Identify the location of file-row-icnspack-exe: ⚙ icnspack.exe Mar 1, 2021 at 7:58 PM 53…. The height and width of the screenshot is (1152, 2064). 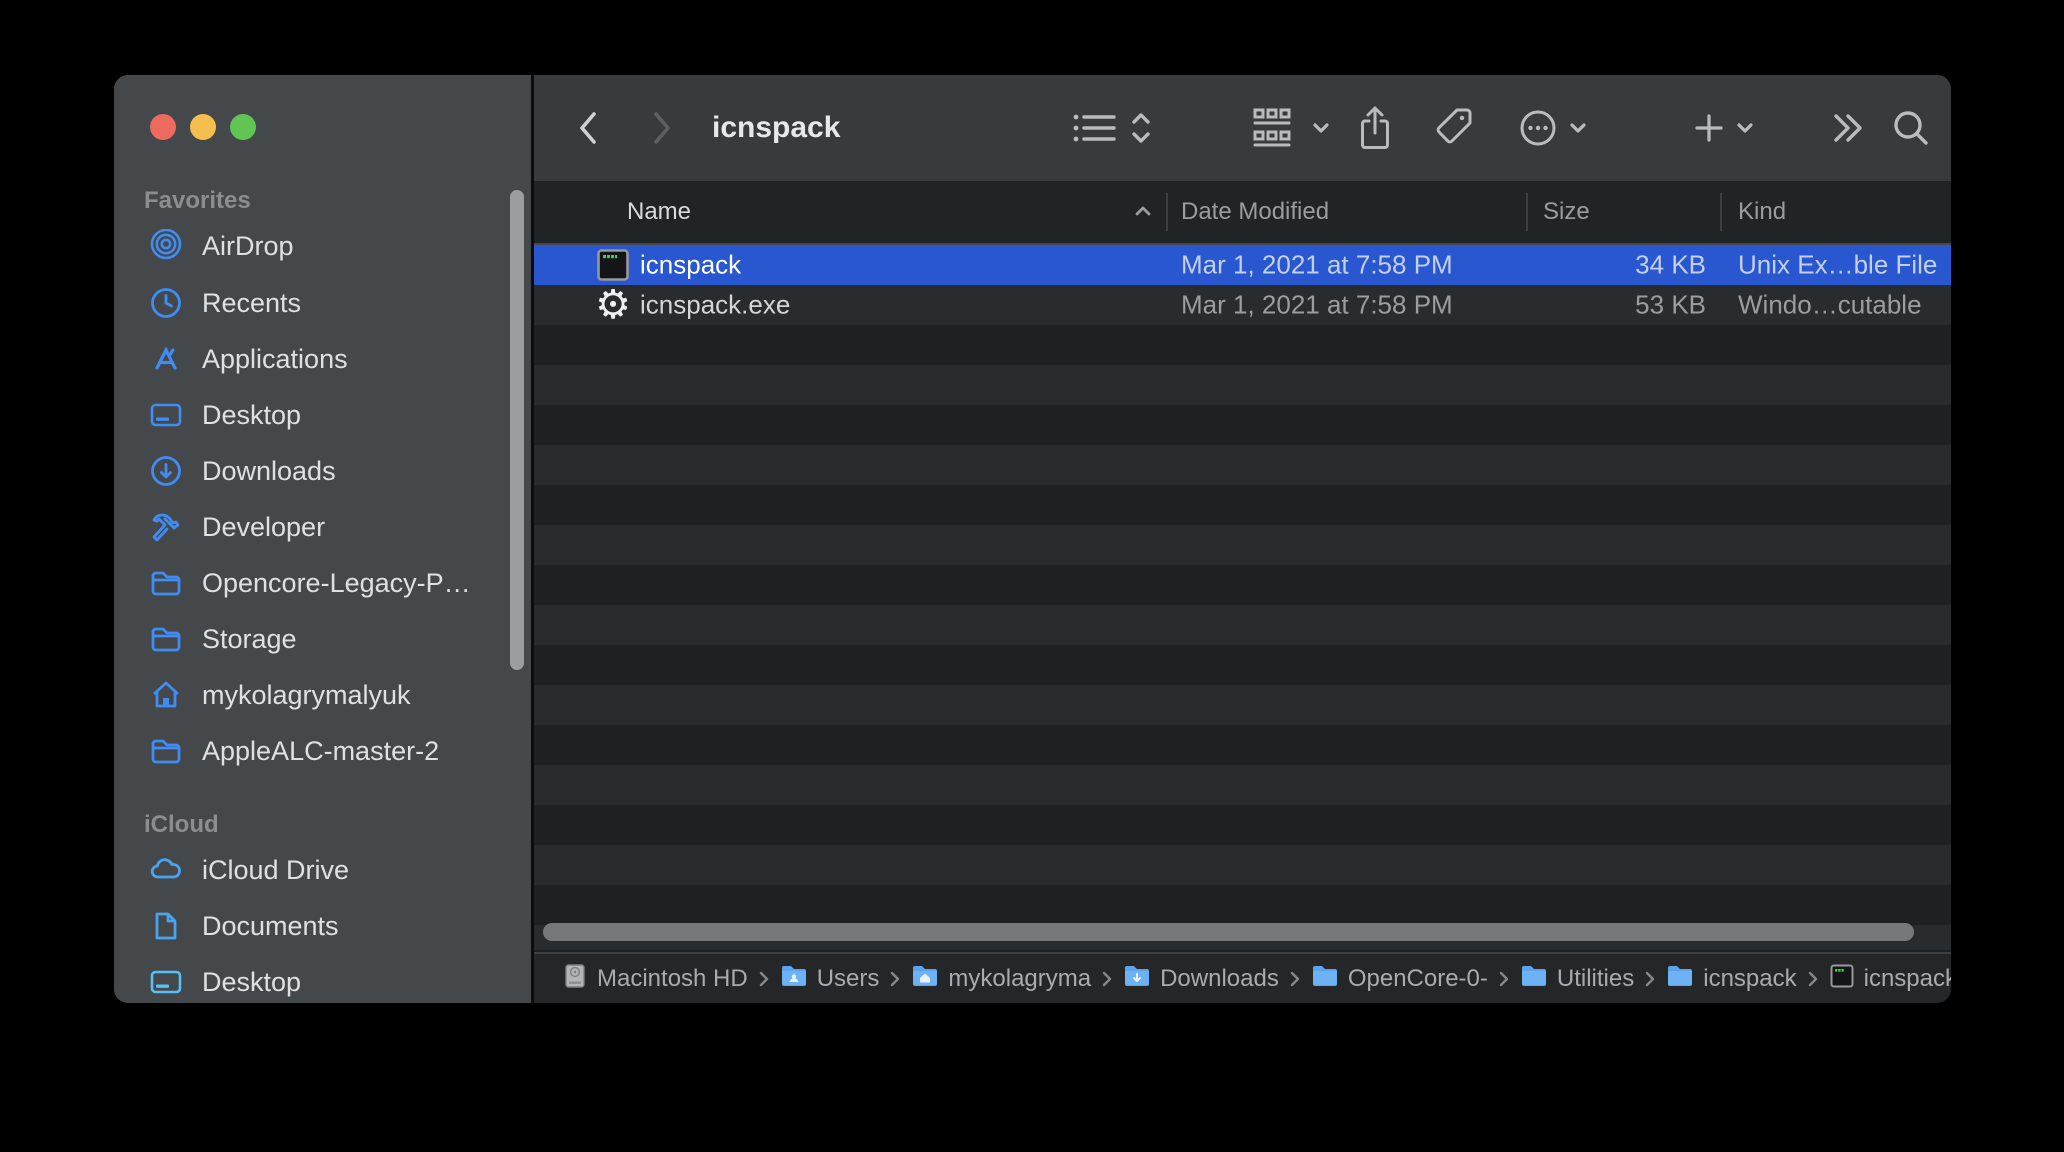
(1242, 305).